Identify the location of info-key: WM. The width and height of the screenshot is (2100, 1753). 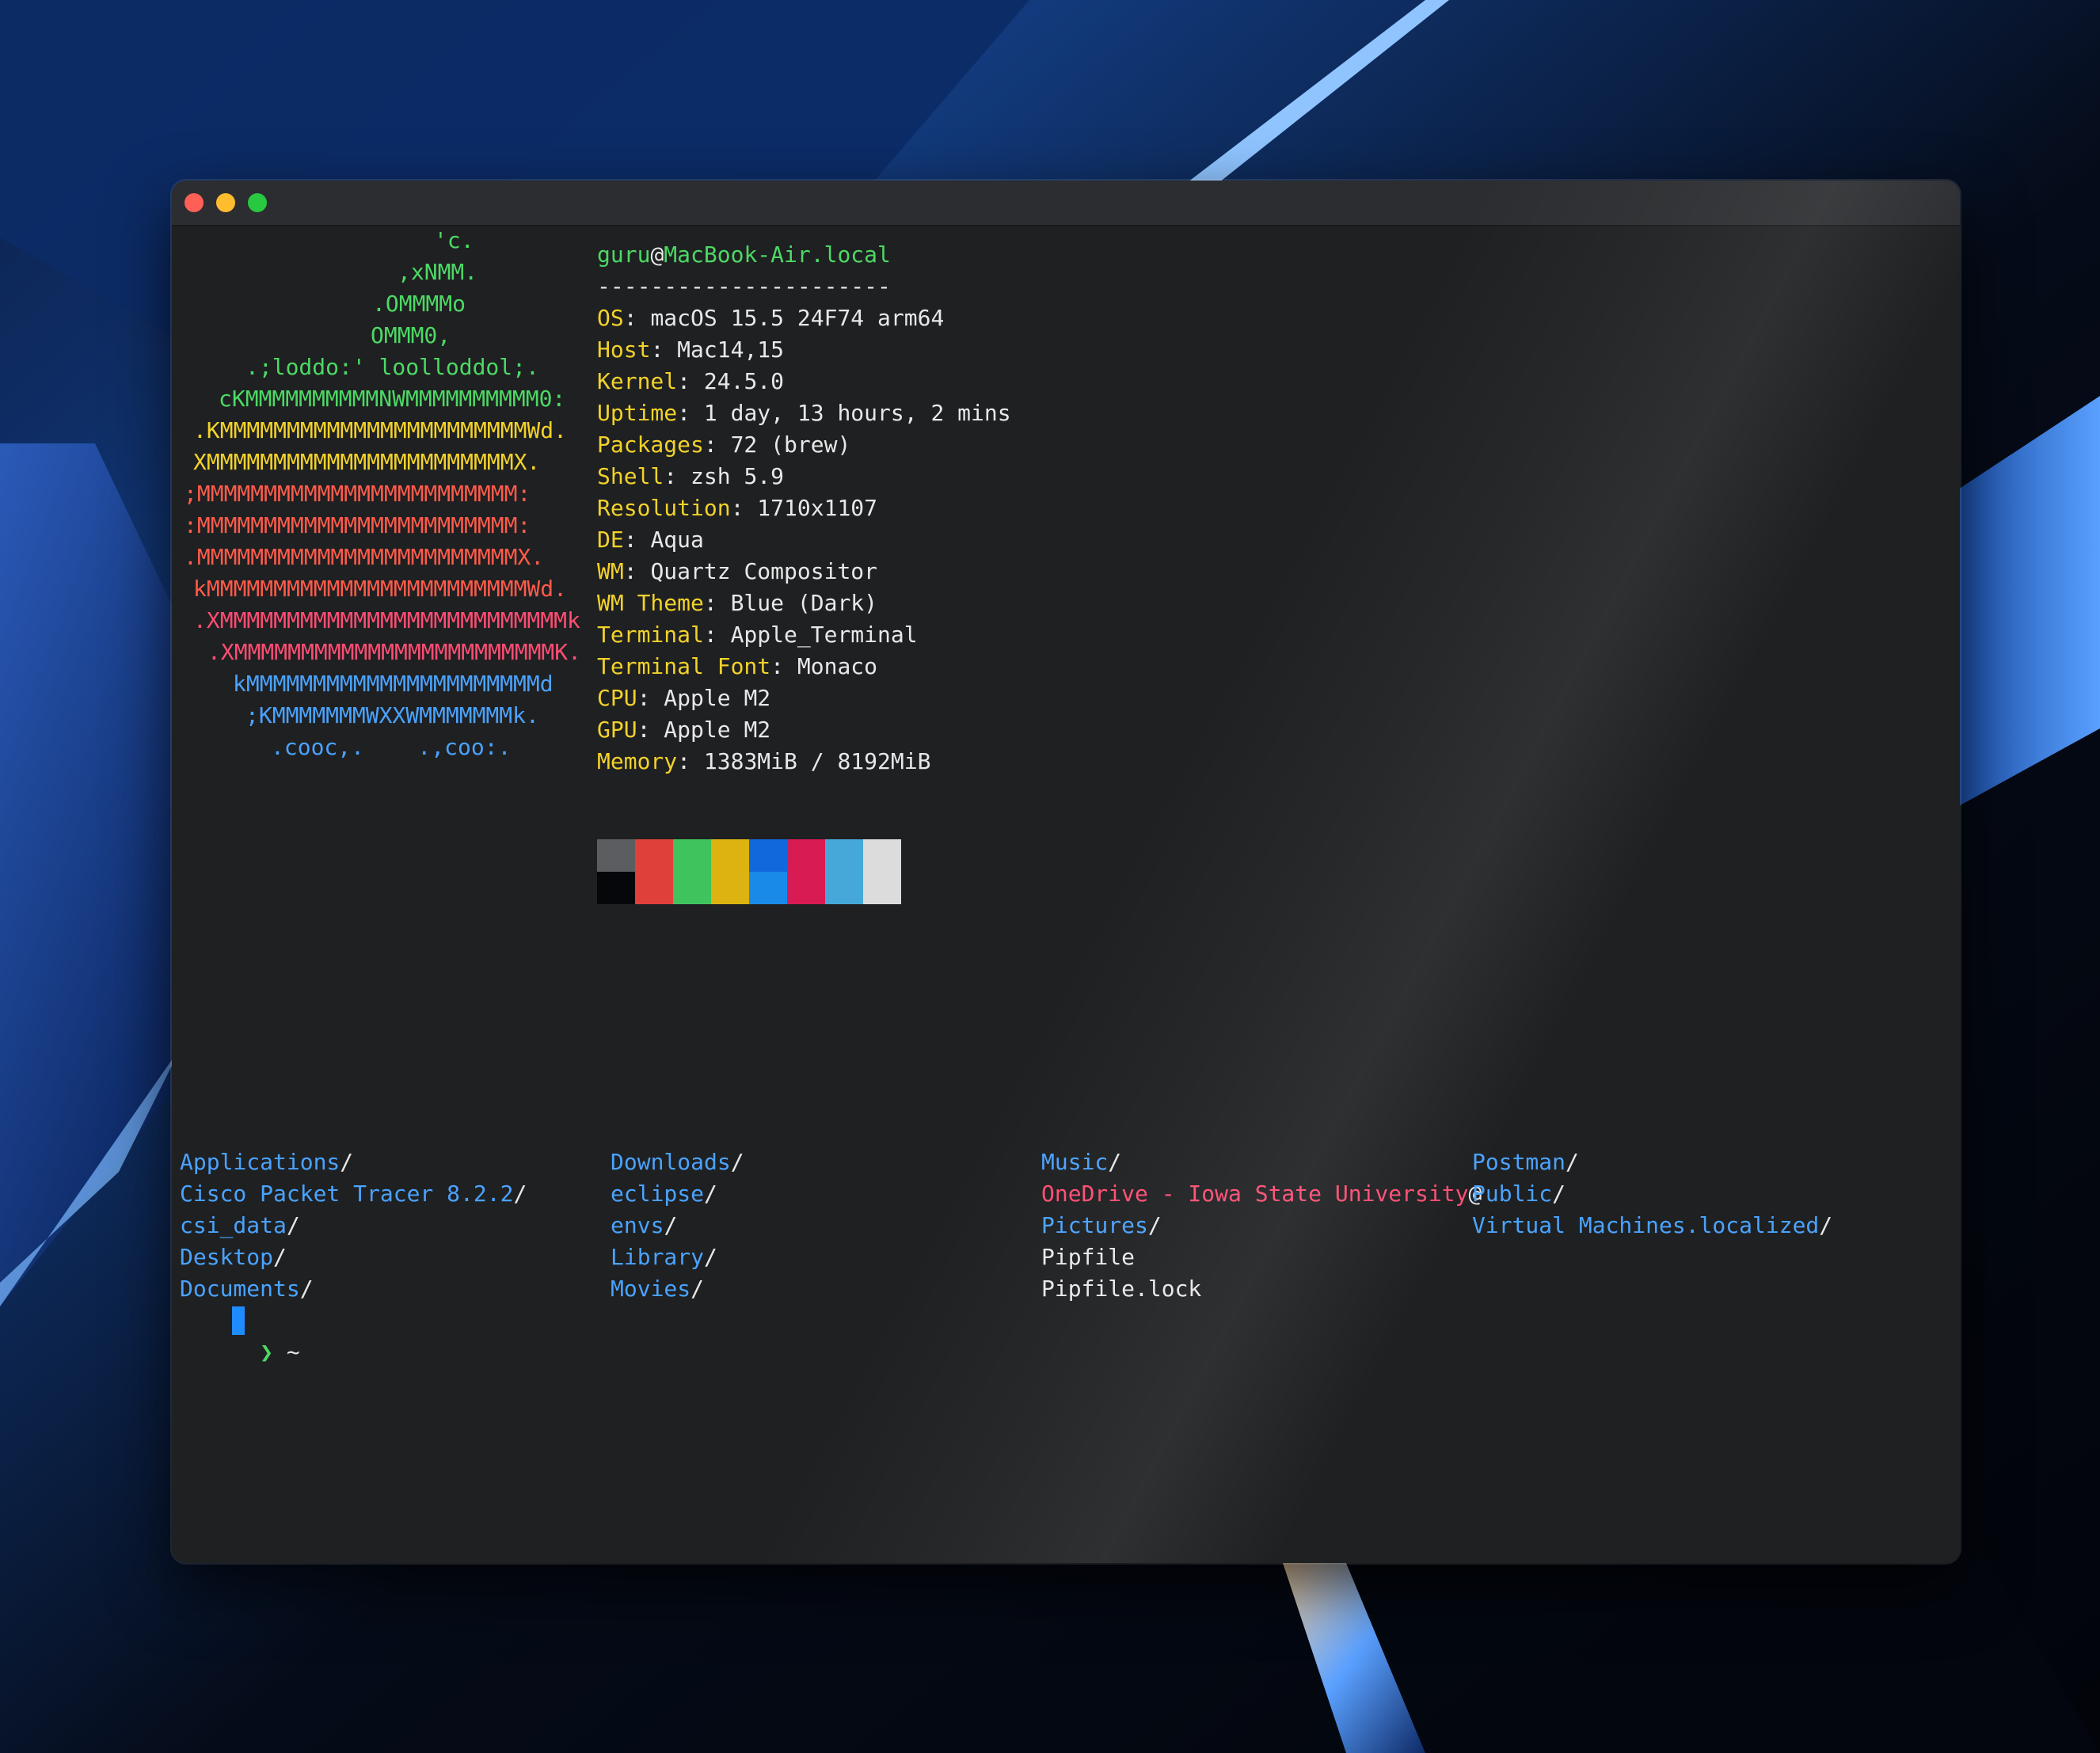
(610, 571).